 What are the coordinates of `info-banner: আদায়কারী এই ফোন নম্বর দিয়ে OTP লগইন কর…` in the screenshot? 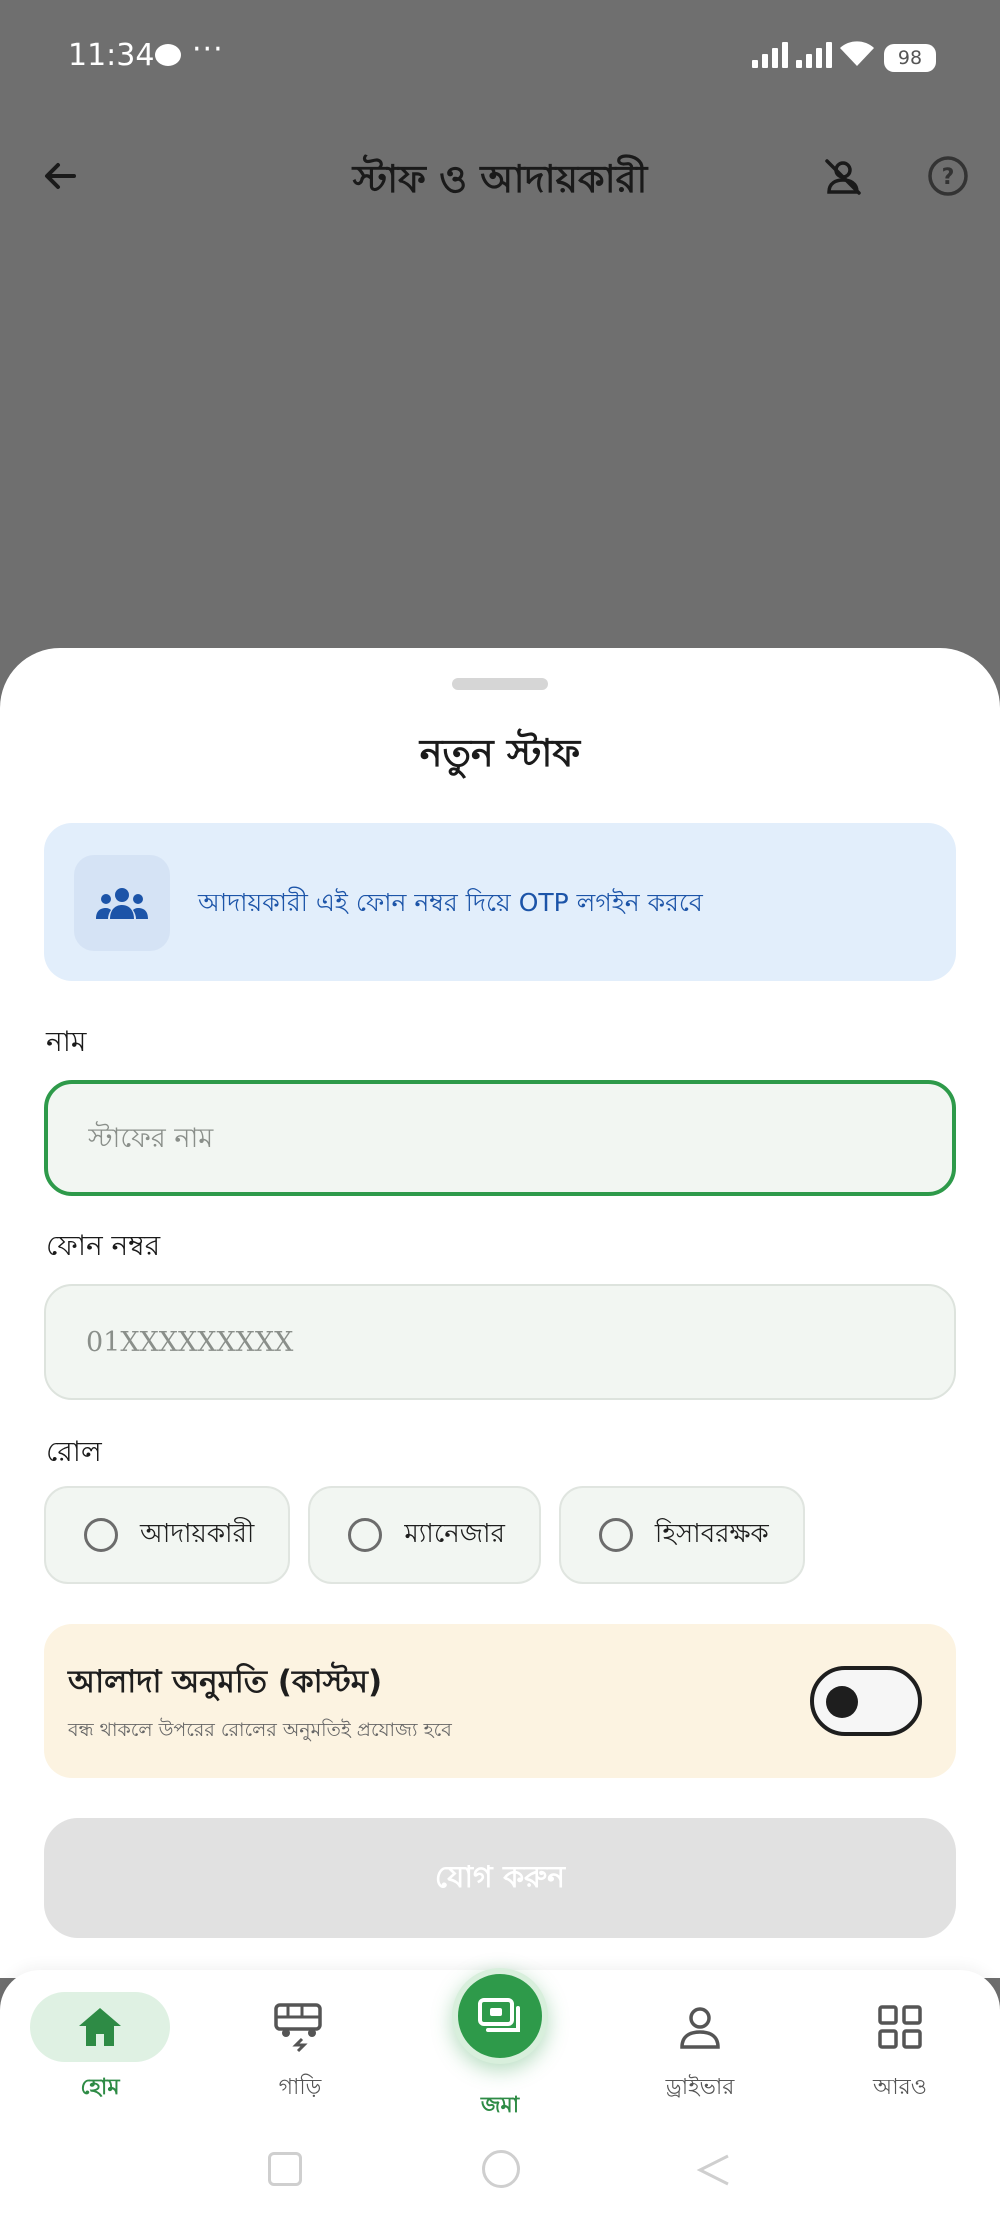 It's located at (500, 902).